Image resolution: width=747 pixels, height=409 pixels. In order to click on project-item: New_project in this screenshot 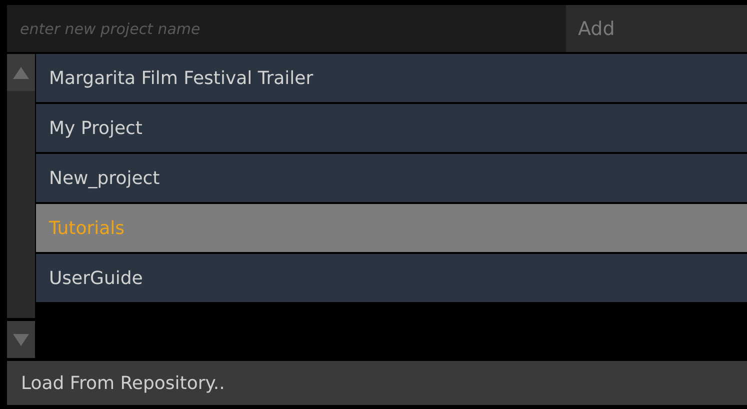, I will do `click(391, 178)`.